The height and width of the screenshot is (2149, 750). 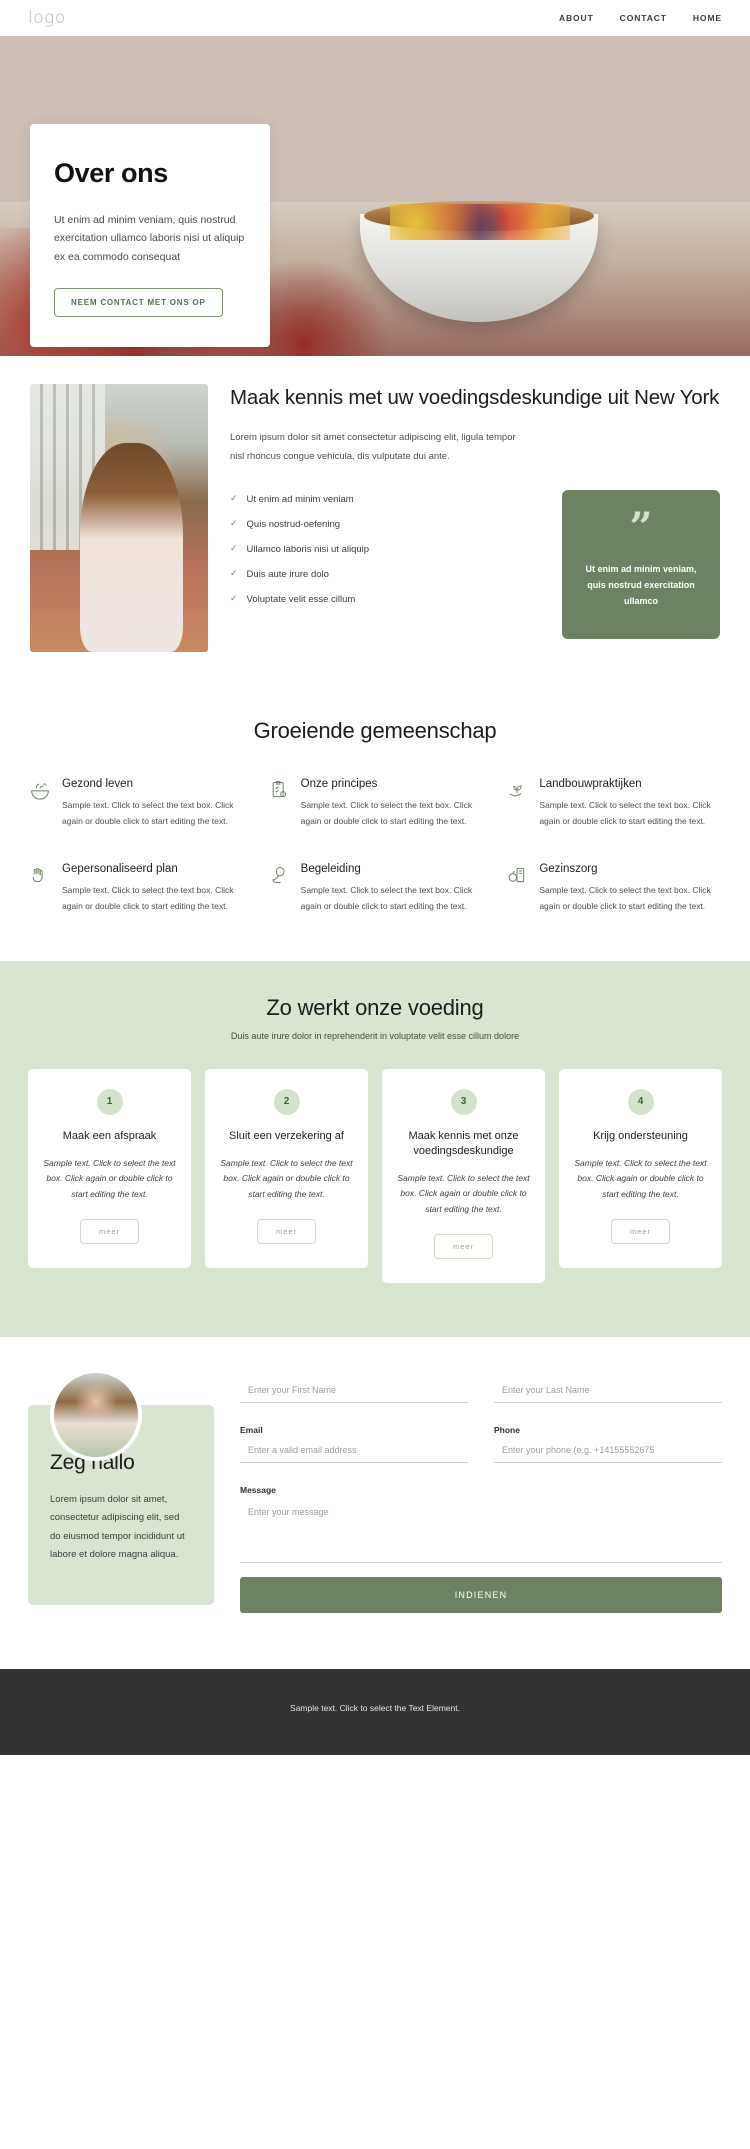 I want to click on clipboard-check-icon, so click(x=280, y=803).